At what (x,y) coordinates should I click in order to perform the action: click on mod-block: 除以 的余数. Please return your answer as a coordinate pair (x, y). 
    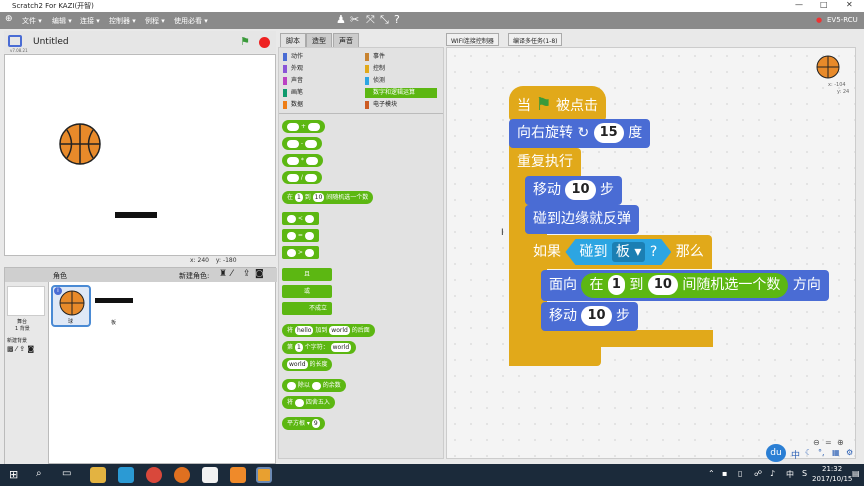
    Looking at the image, I should click on (314, 385).